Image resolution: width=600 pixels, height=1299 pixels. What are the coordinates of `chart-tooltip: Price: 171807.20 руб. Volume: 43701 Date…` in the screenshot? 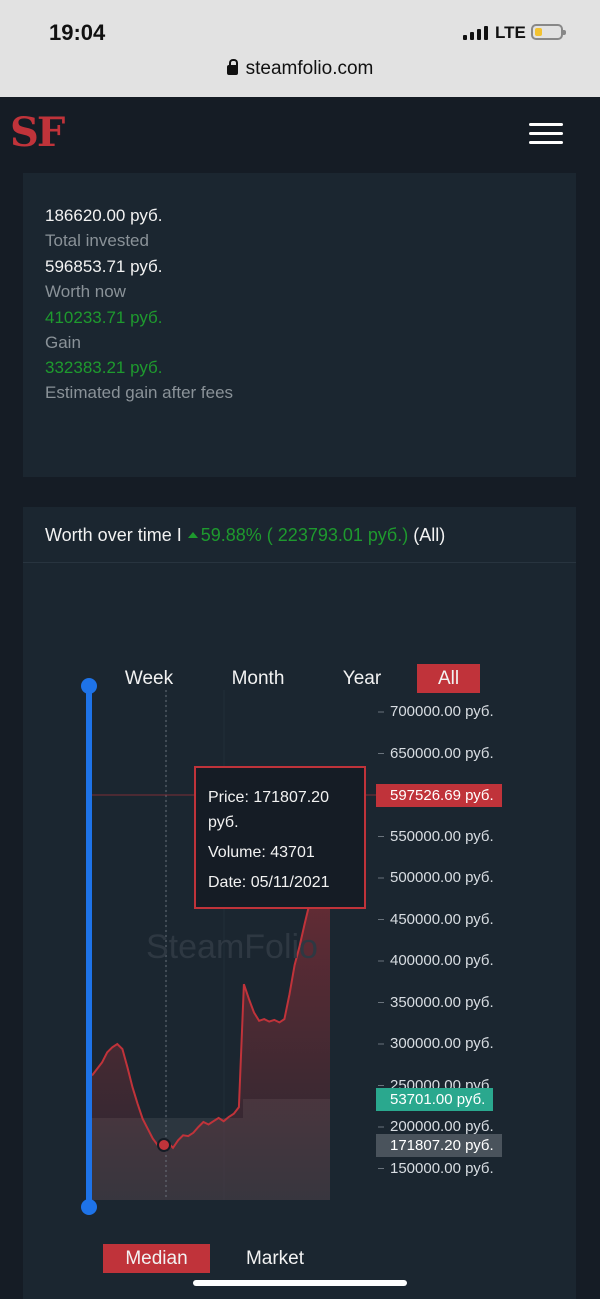 It's located at (280, 837).